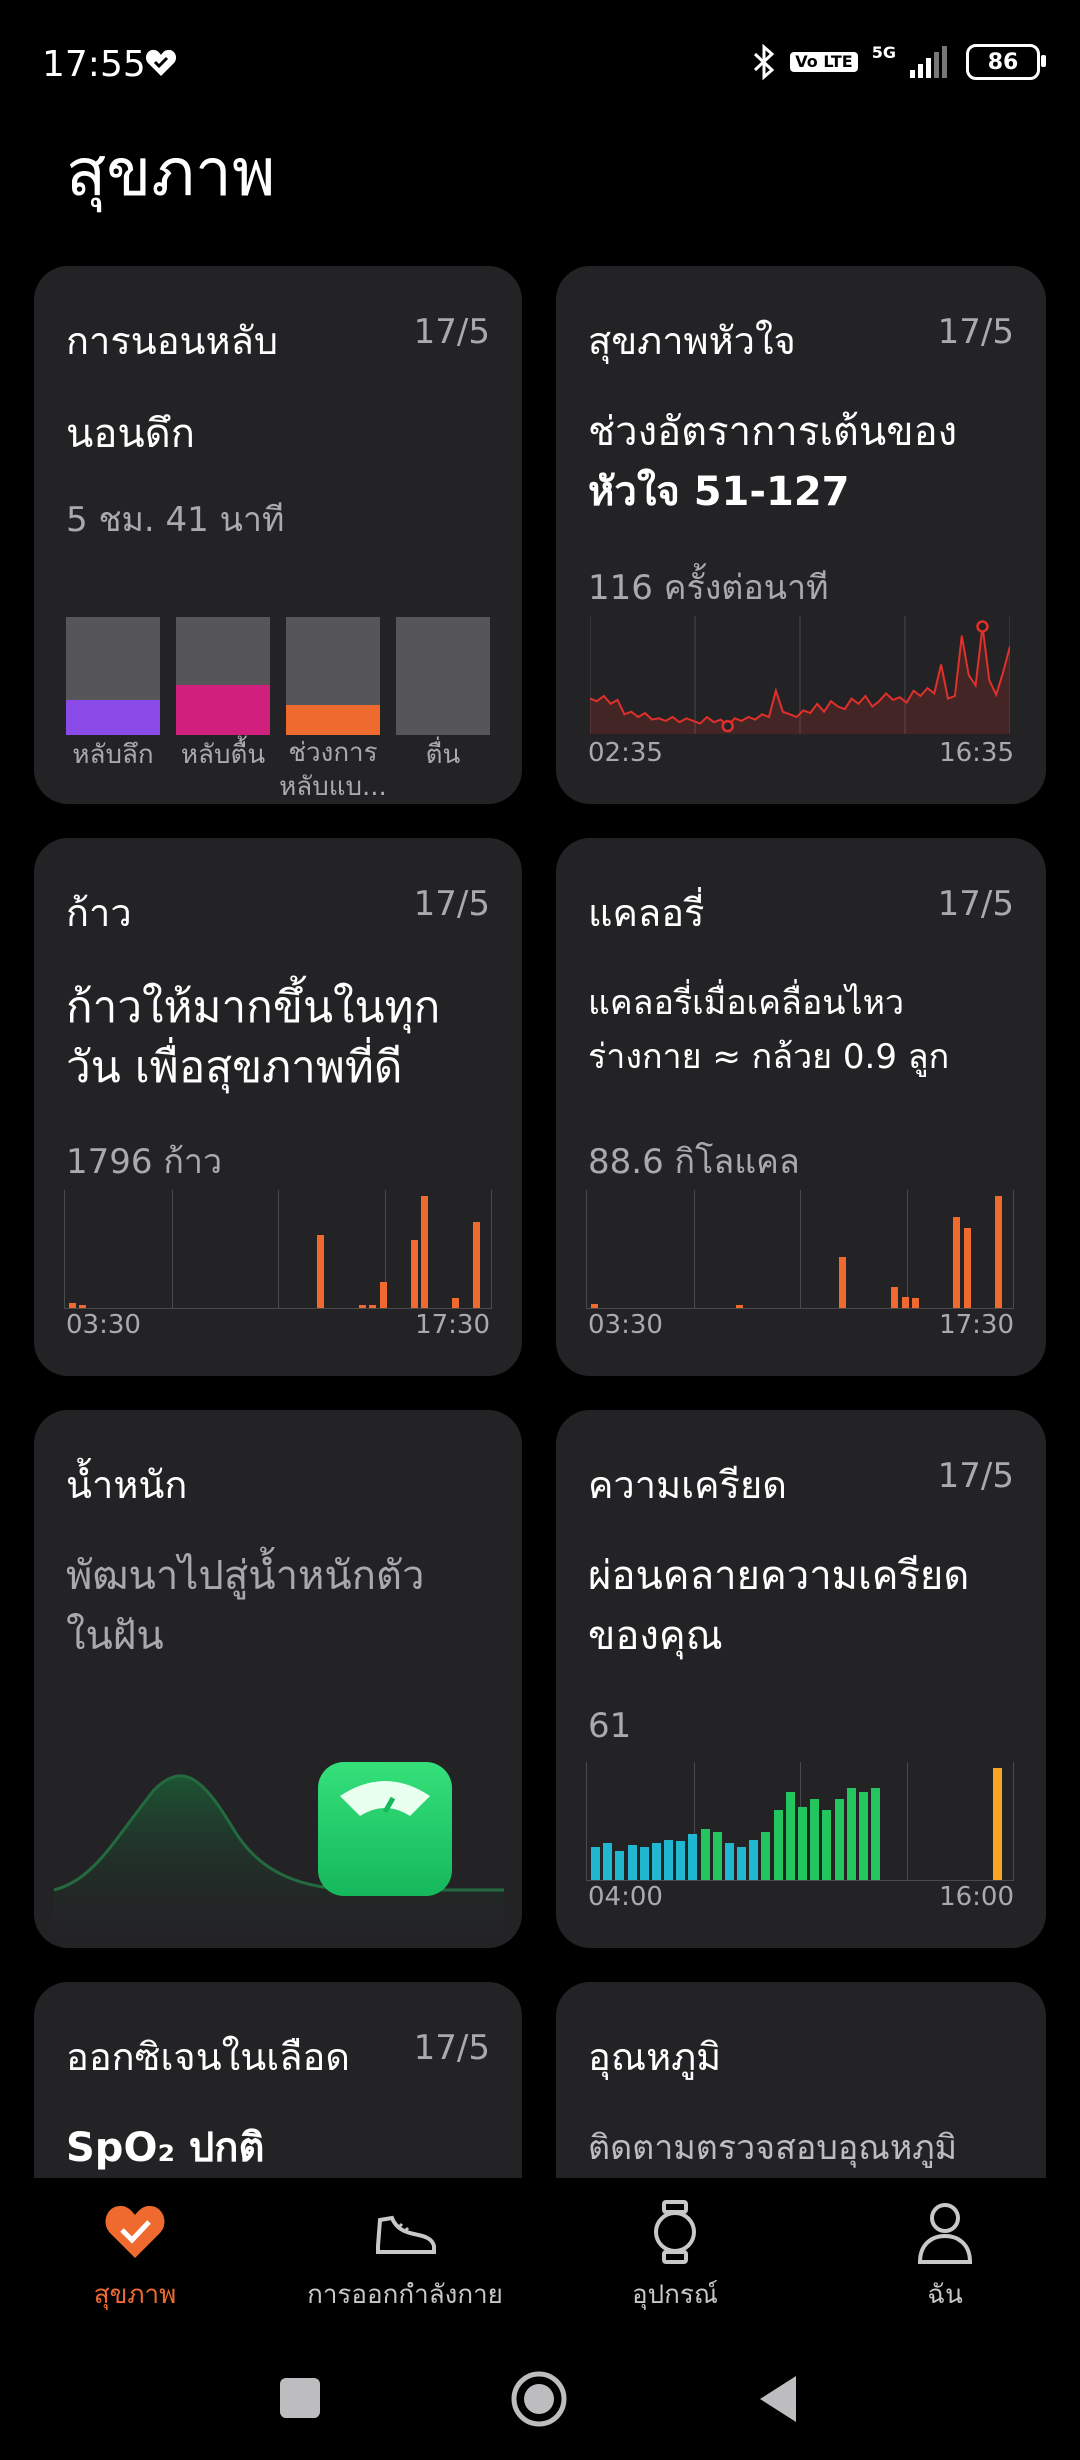 The image size is (1080, 2460). Describe the element at coordinates (171, 172) in the screenshot. I see `page-title: สุขภาพ` at that location.